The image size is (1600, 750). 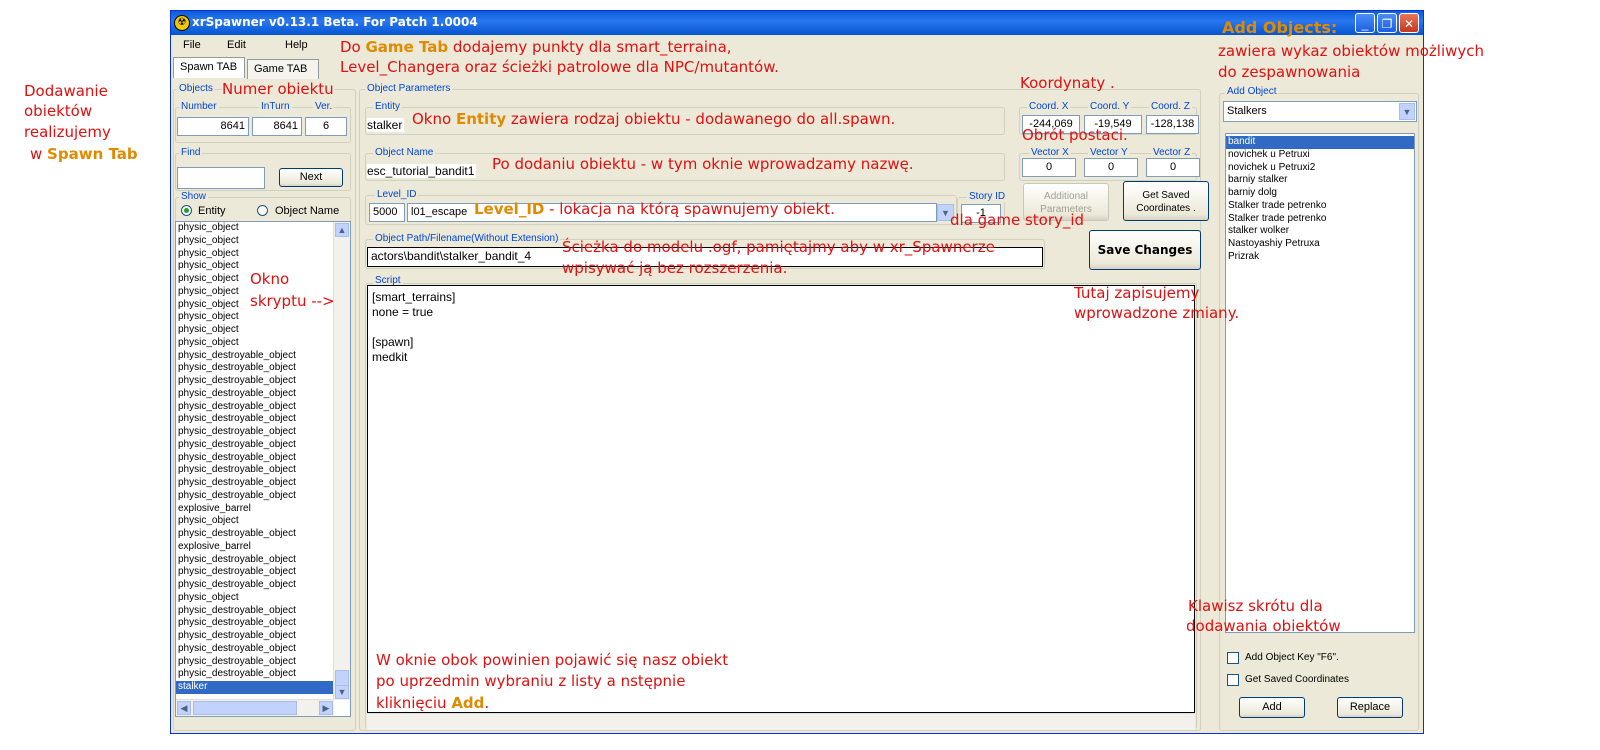 I want to click on path-label: Object Path/Filename(Without Extension), so click(x=467, y=238).